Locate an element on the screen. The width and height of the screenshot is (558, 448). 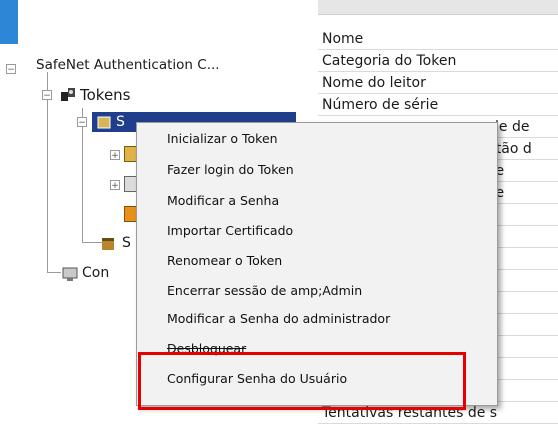
menu-item-initialize-token: Inicializar o Token is located at coordinates (222, 139).